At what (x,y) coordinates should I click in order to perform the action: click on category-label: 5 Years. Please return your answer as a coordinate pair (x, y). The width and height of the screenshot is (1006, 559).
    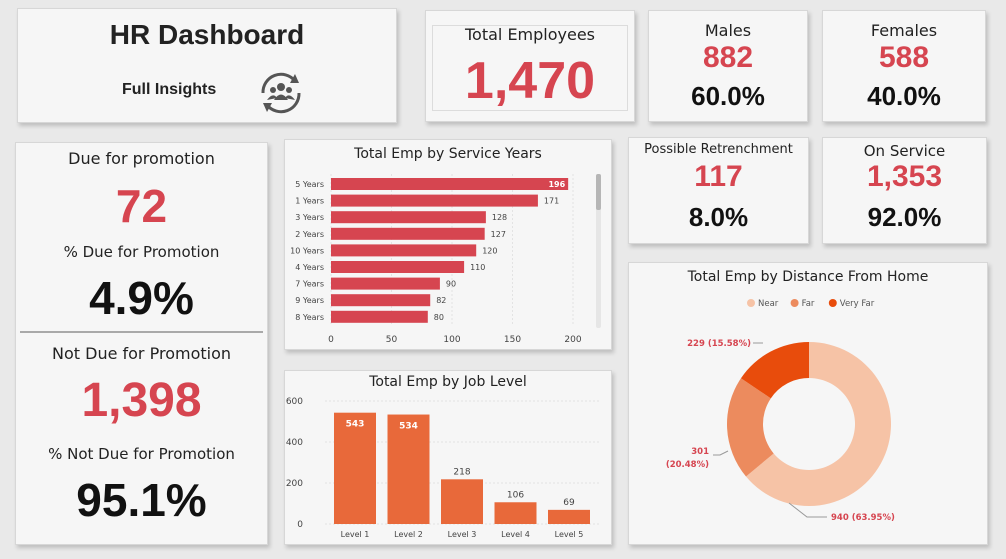
    Looking at the image, I should click on (309, 184).